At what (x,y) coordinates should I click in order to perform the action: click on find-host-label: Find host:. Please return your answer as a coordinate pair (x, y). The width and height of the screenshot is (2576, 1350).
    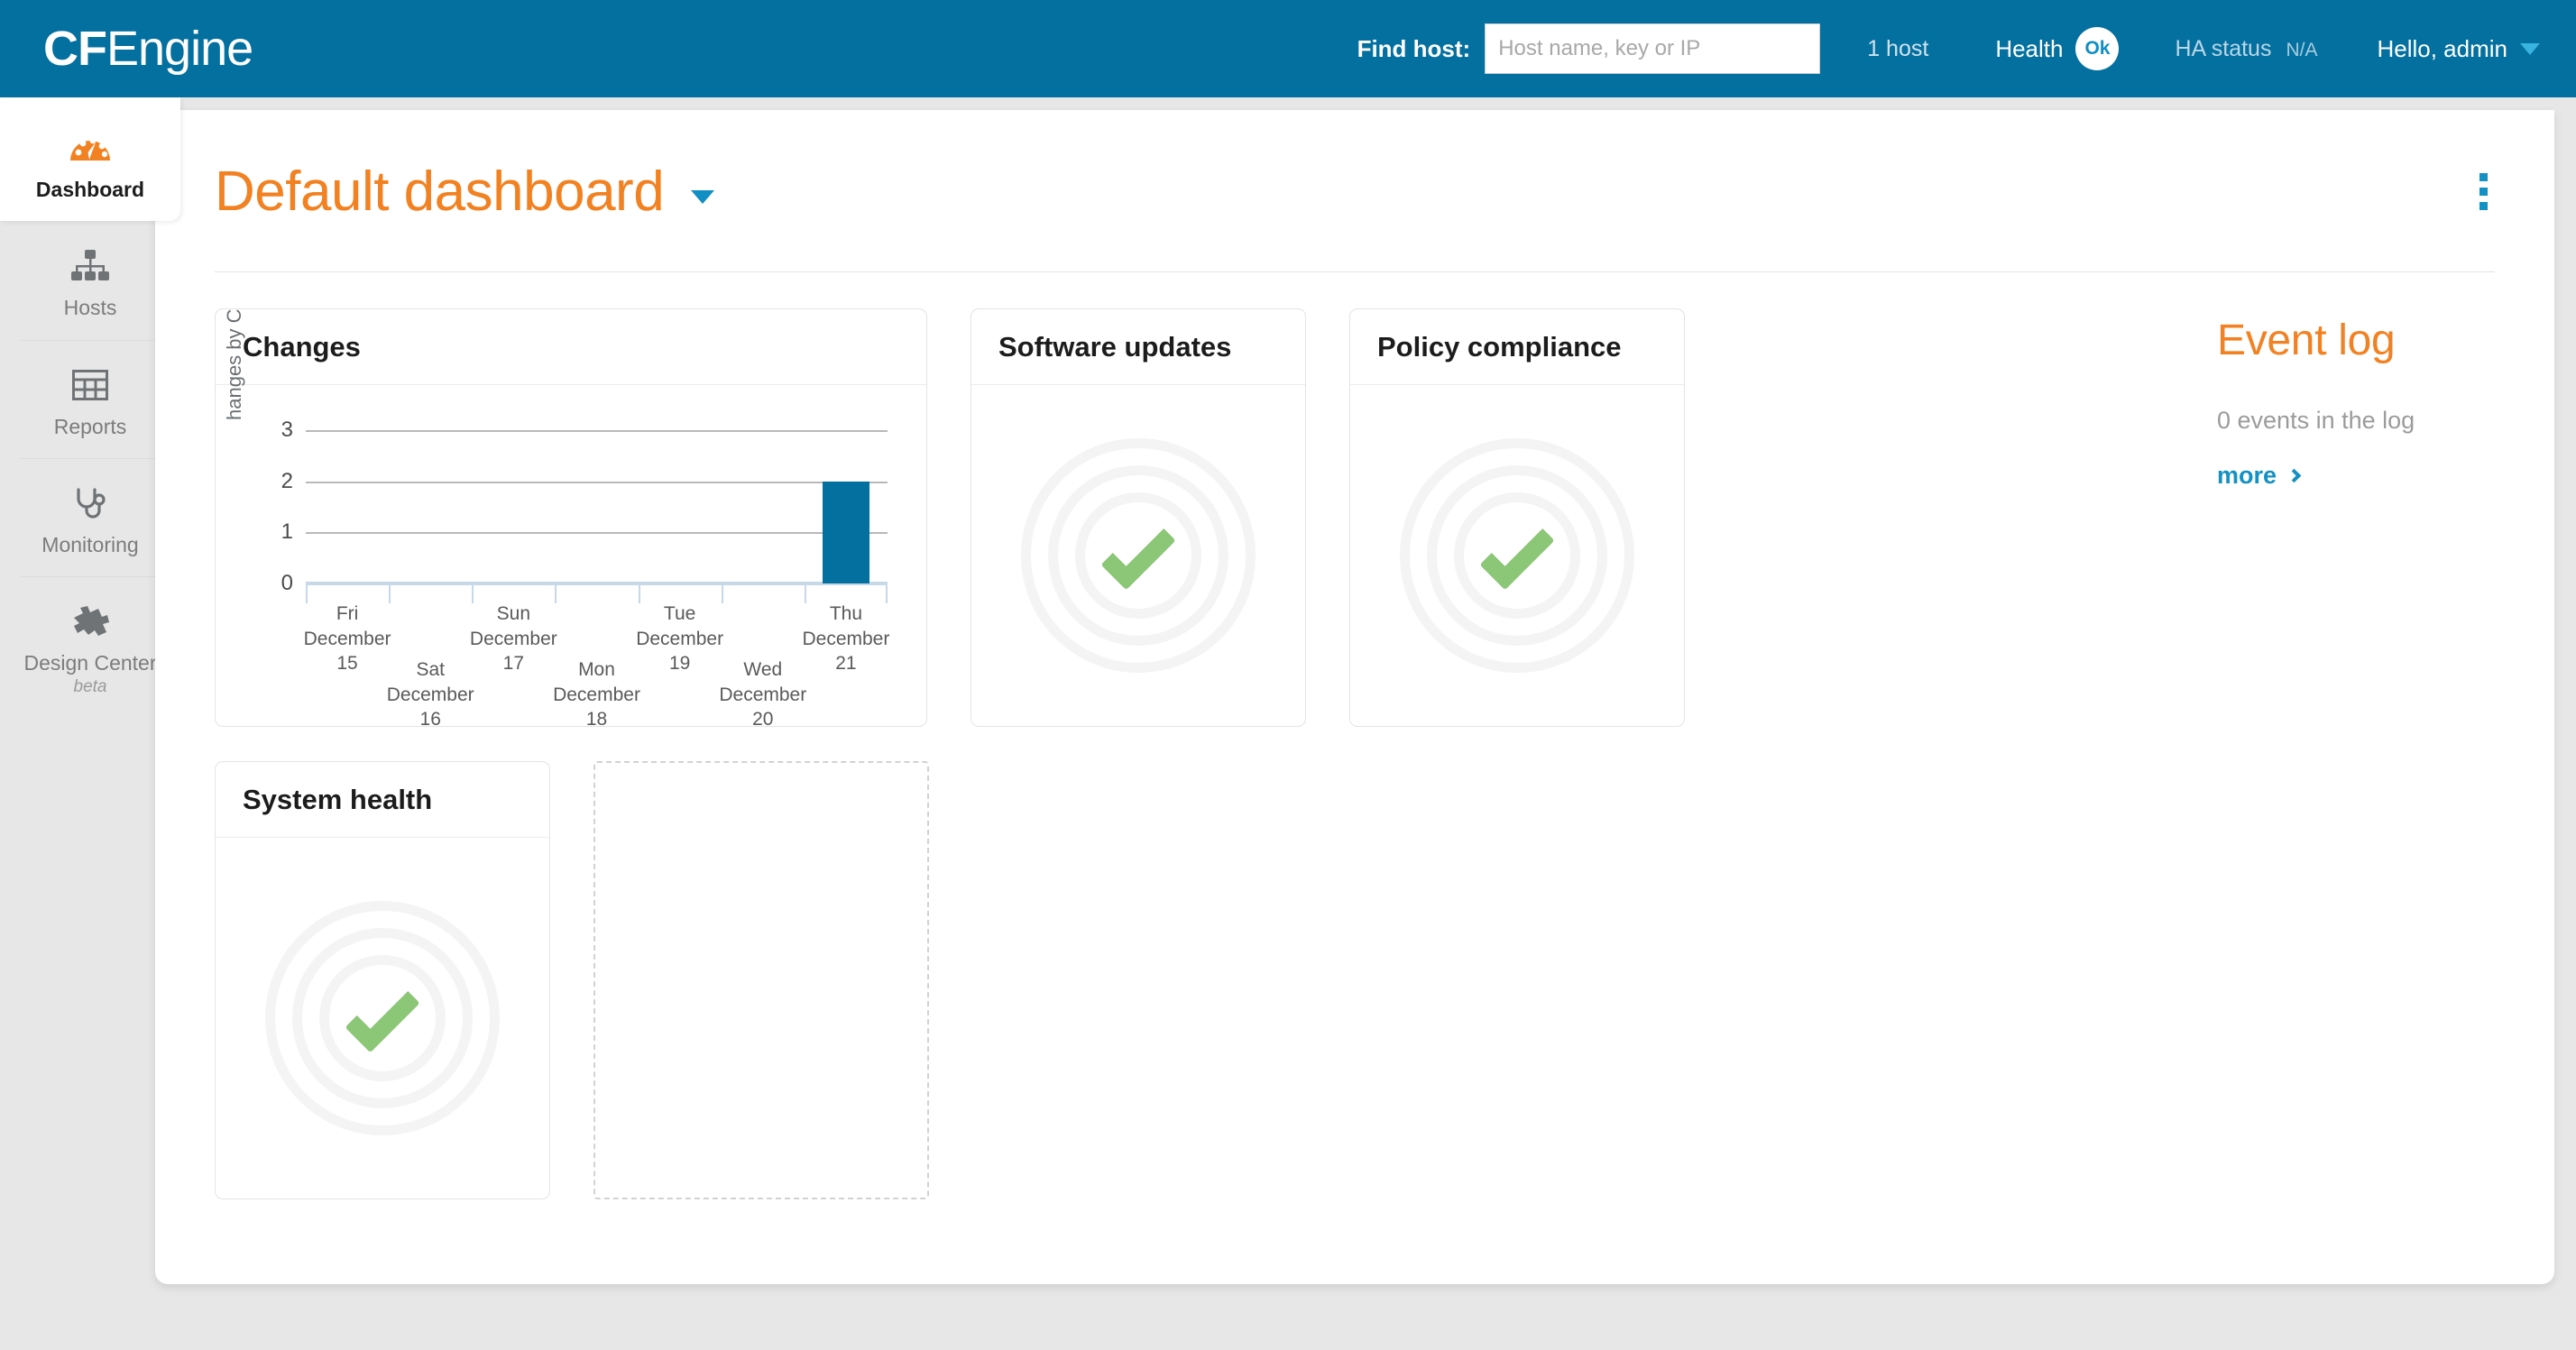
    Looking at the image, I should click on (1414, 48).